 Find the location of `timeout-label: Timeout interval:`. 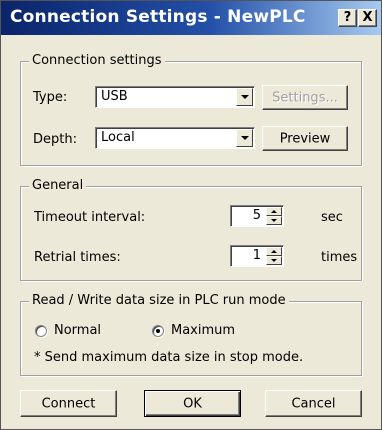

timeout-label: Timeout interval: is located at coordinates (90, 217).